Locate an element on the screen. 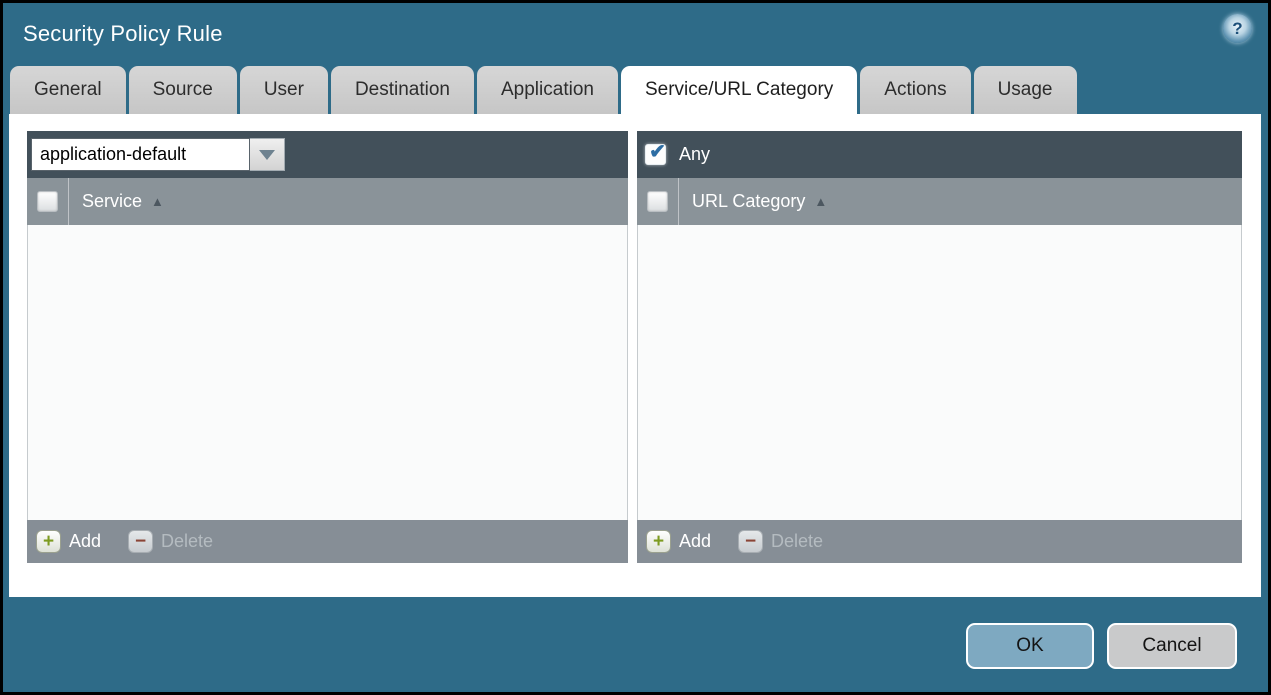 Image resolution: width=1271 pixels, height=695 pixels. dialog-titlebar: Security Policy Rule ? is located at coordinates (635, 34).